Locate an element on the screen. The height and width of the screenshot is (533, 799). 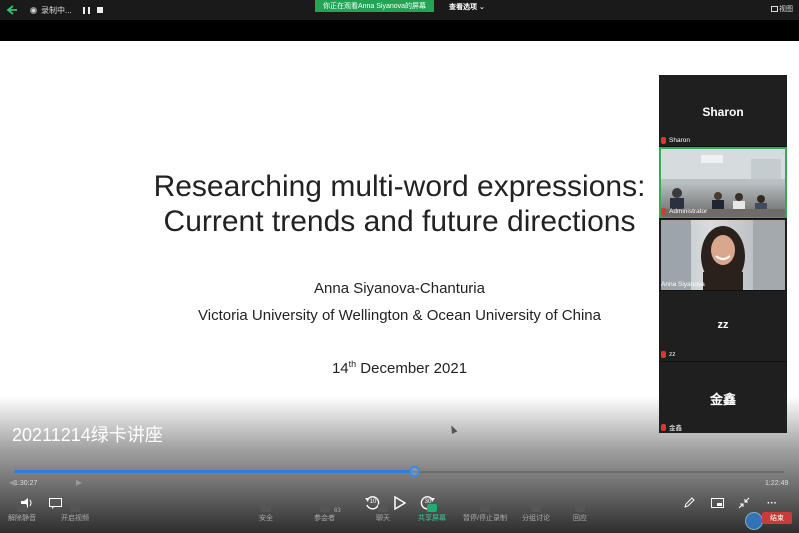
participant-tag: 金鑫 is located at coordinates (671, 427).